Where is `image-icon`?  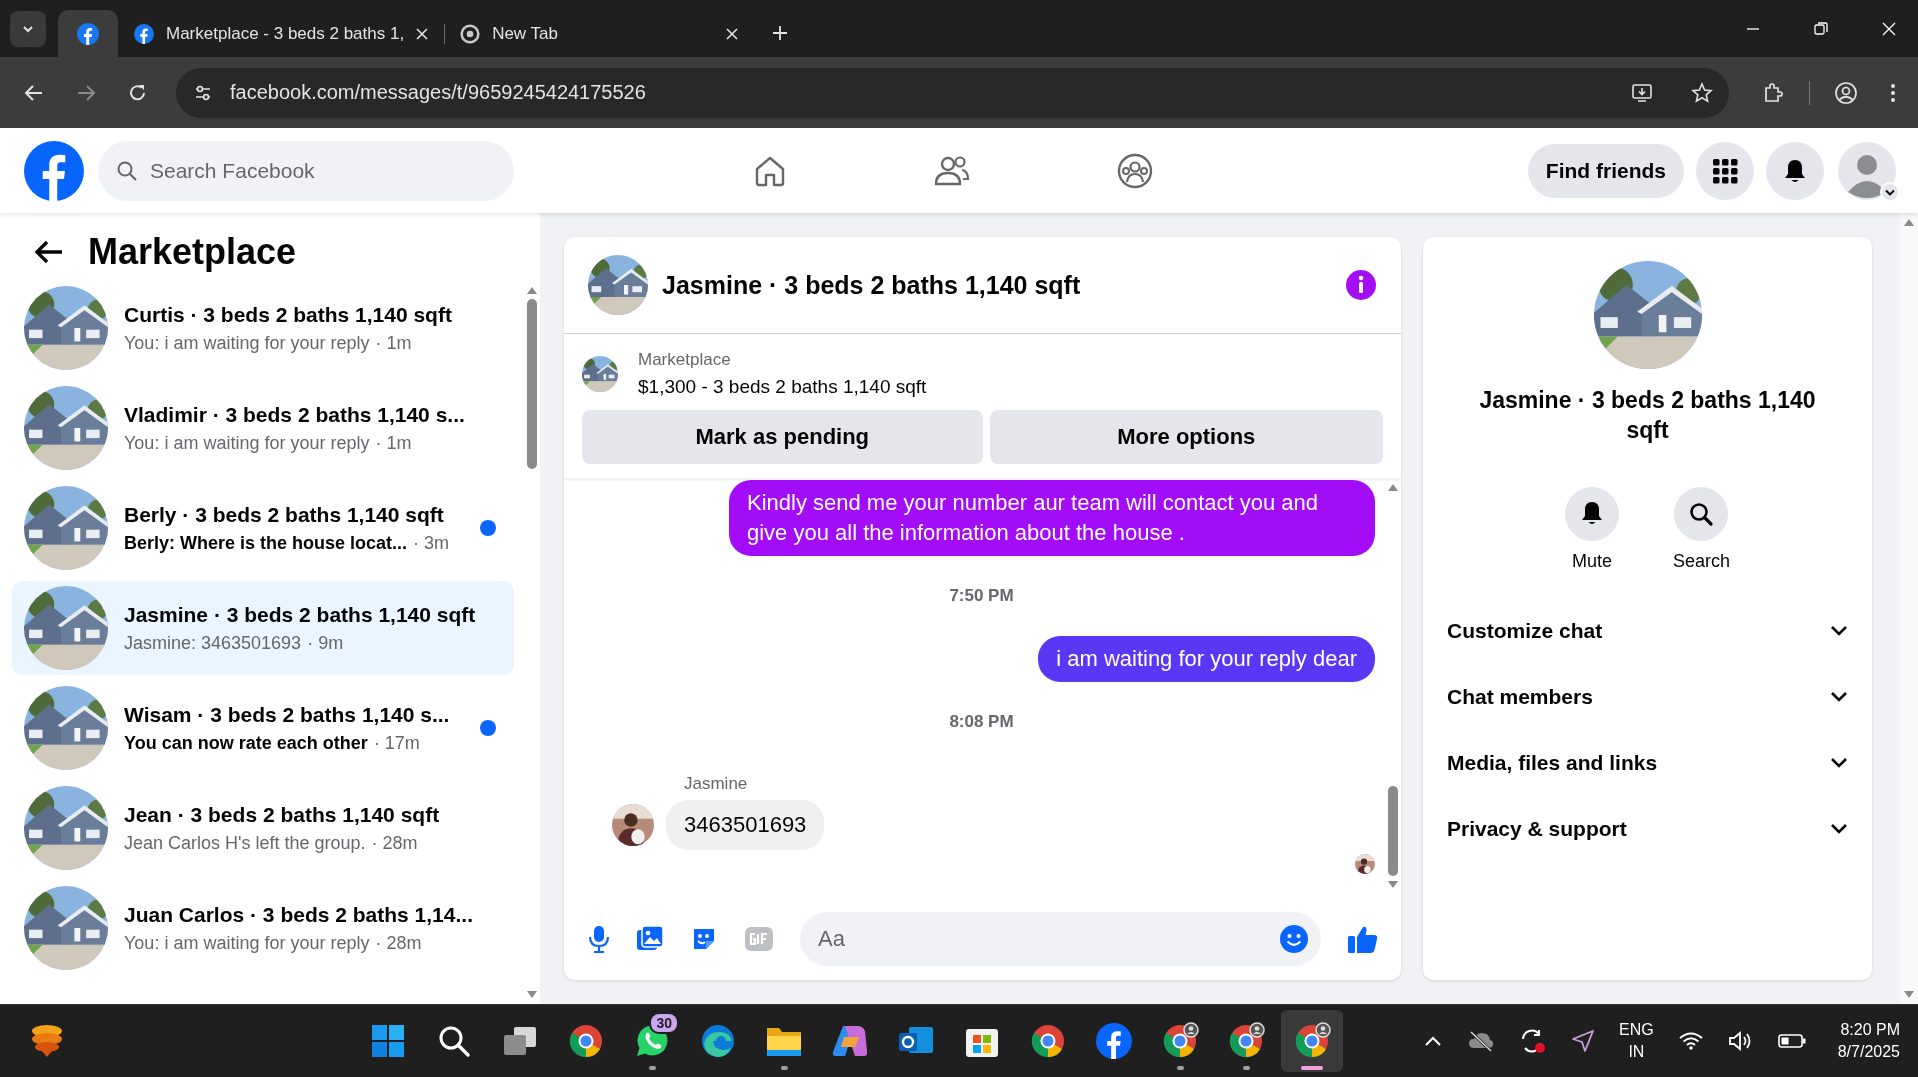
image-icon is located at coordinates (650, 939).